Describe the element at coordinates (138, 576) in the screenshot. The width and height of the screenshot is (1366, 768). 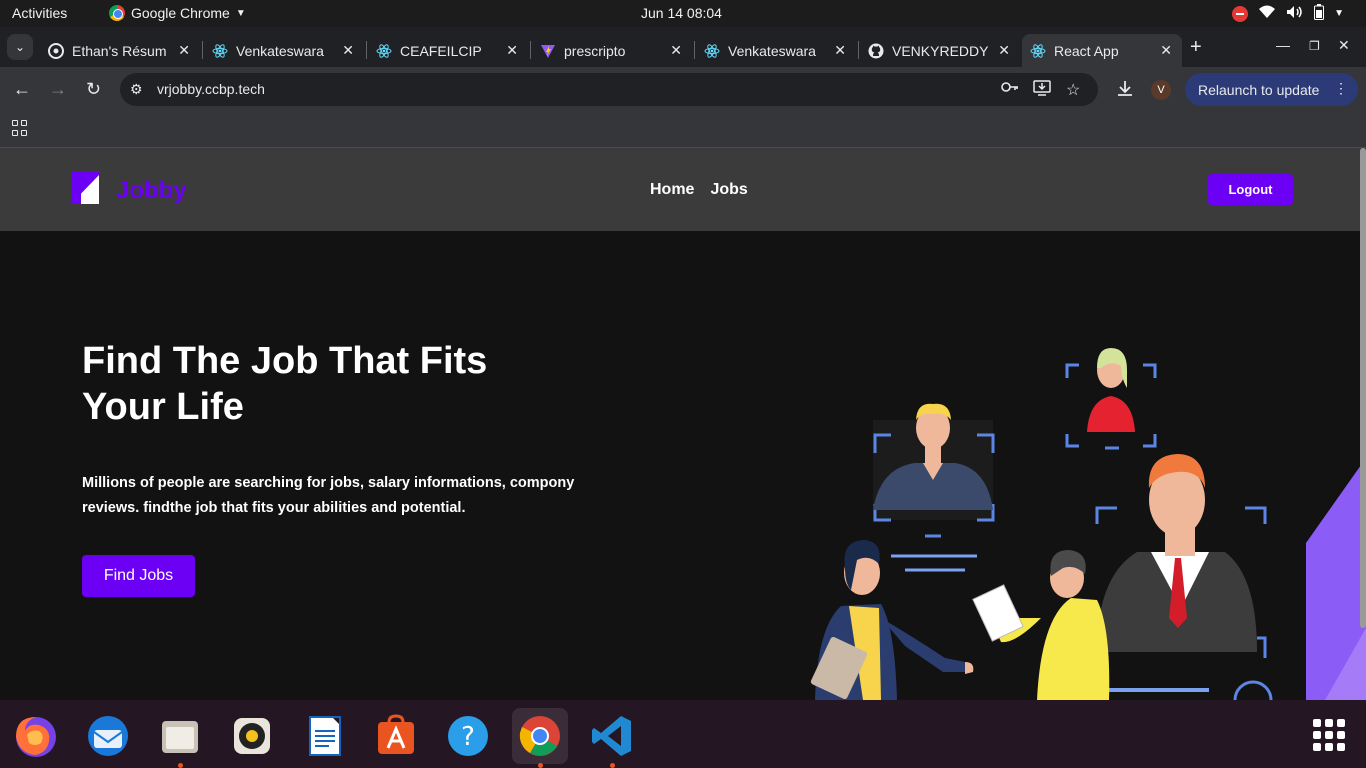
I see `find-jobs-button: Find Jobs` at that location.